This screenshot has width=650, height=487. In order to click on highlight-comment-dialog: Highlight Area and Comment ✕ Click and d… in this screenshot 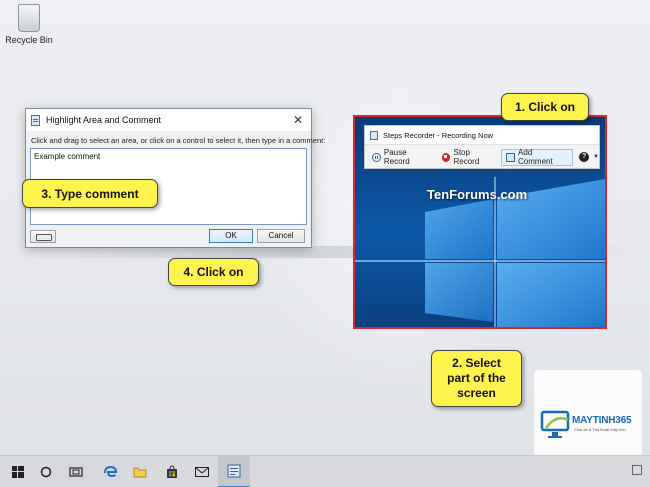, I will do `click(175, 178)`.